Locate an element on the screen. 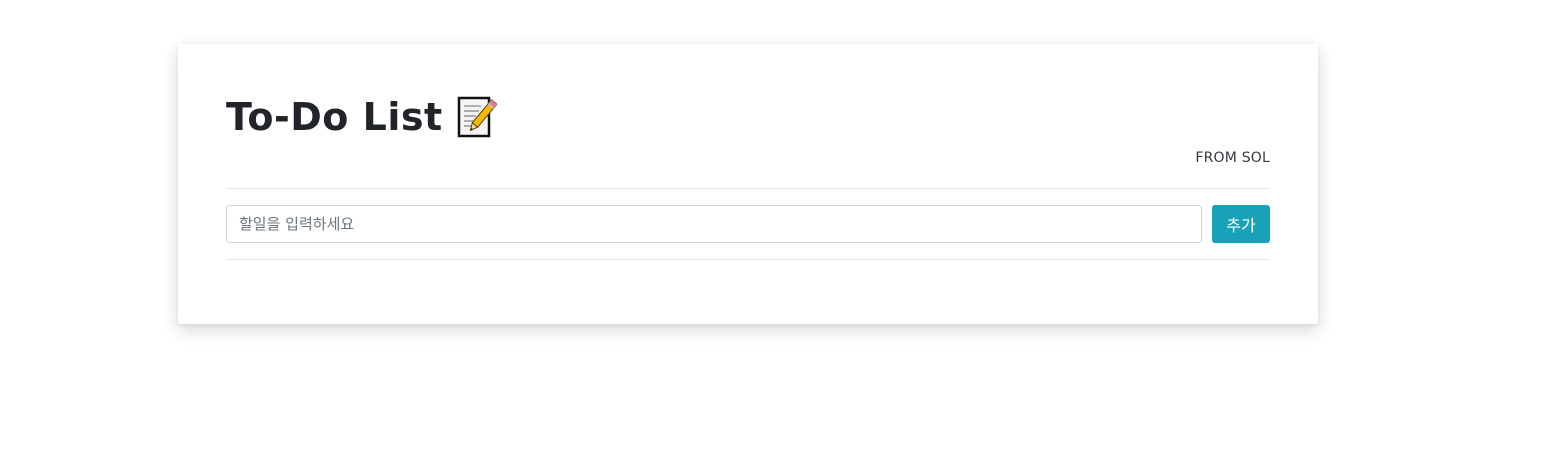 The image size is (1551, 458). todo-input is located at coordinates (714, 224).